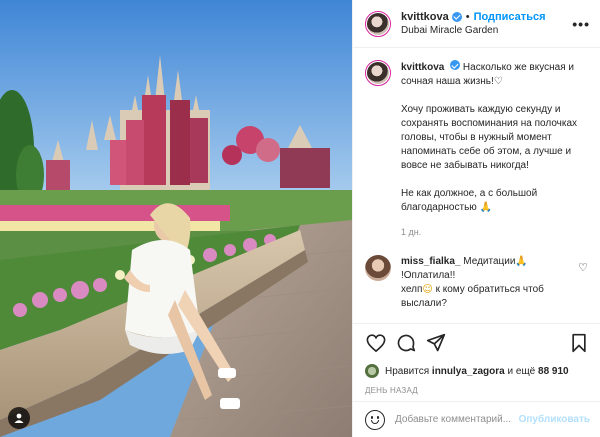  Describe the element at coordinates (428, 275) in the screenshot. I see `comment-text-2: !Оплатила!!` at that location.